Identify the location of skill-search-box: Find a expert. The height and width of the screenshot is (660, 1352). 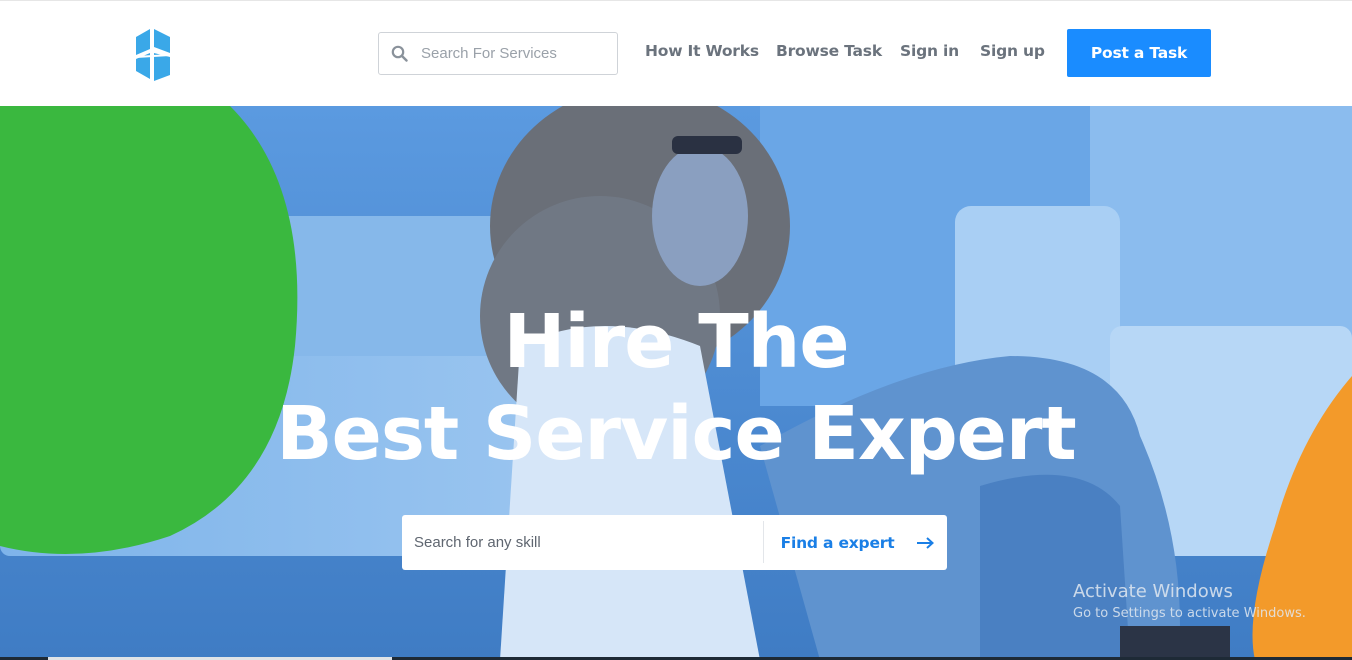
(674, 542).